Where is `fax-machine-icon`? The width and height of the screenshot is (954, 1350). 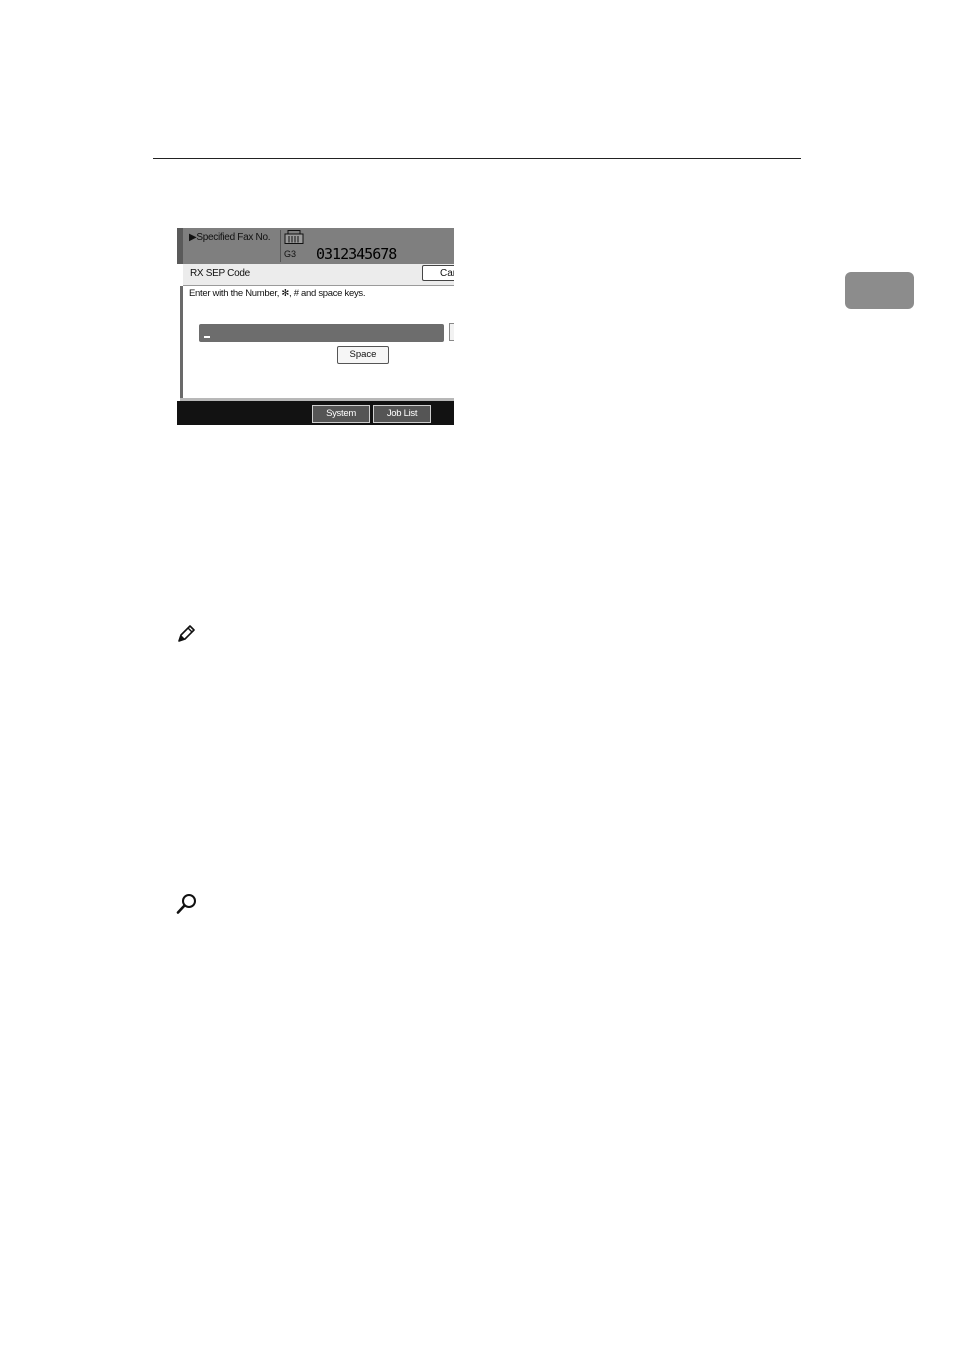
fax-machine-icon is located at coordinates (294, 237).